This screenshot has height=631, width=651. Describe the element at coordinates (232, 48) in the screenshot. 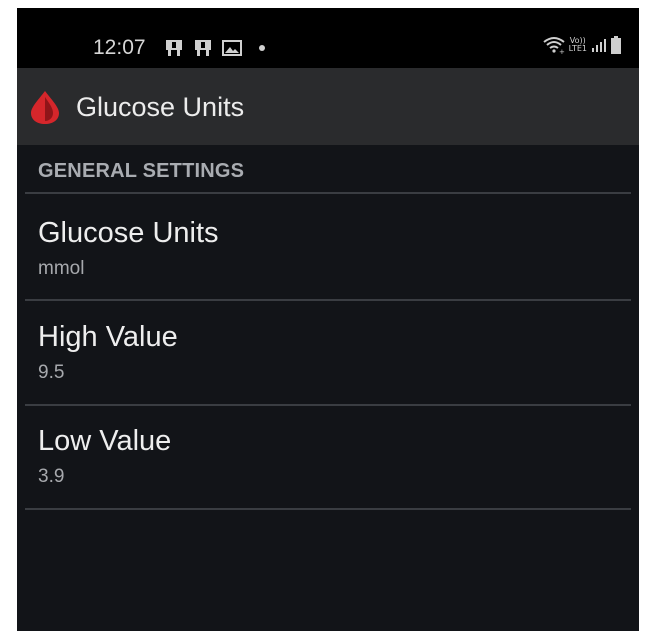

I see `image-icon` at that location.